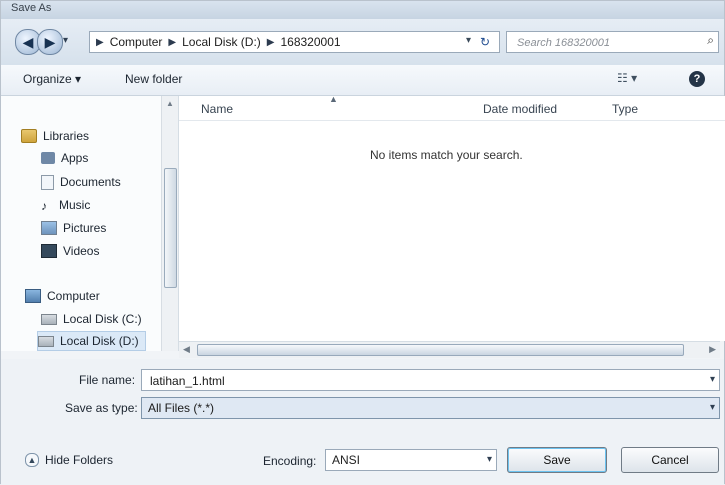 This screenshot has height=485, width=725. What do you see at coordinates (49, 251) in the screenshot?
I see `videos-icon` at bounding box center [49, 251].